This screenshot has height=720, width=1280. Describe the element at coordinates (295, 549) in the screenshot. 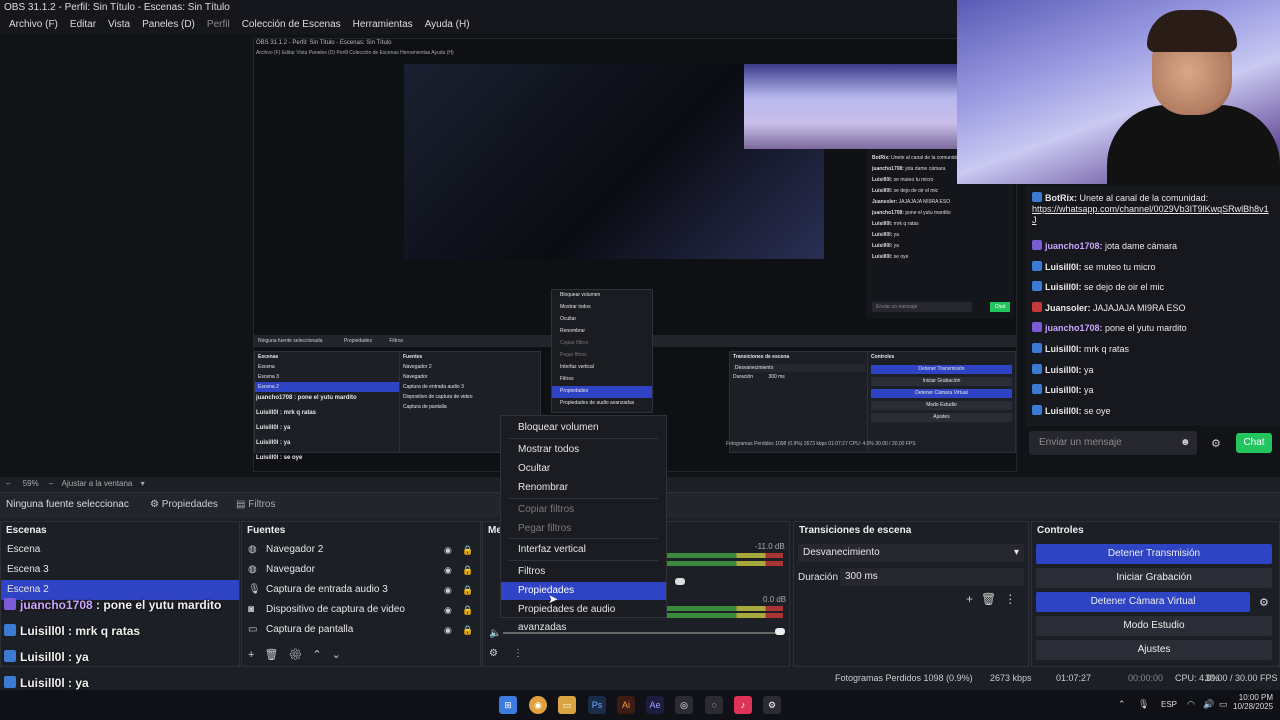

I see `source-label: Navegador 2` at that location.